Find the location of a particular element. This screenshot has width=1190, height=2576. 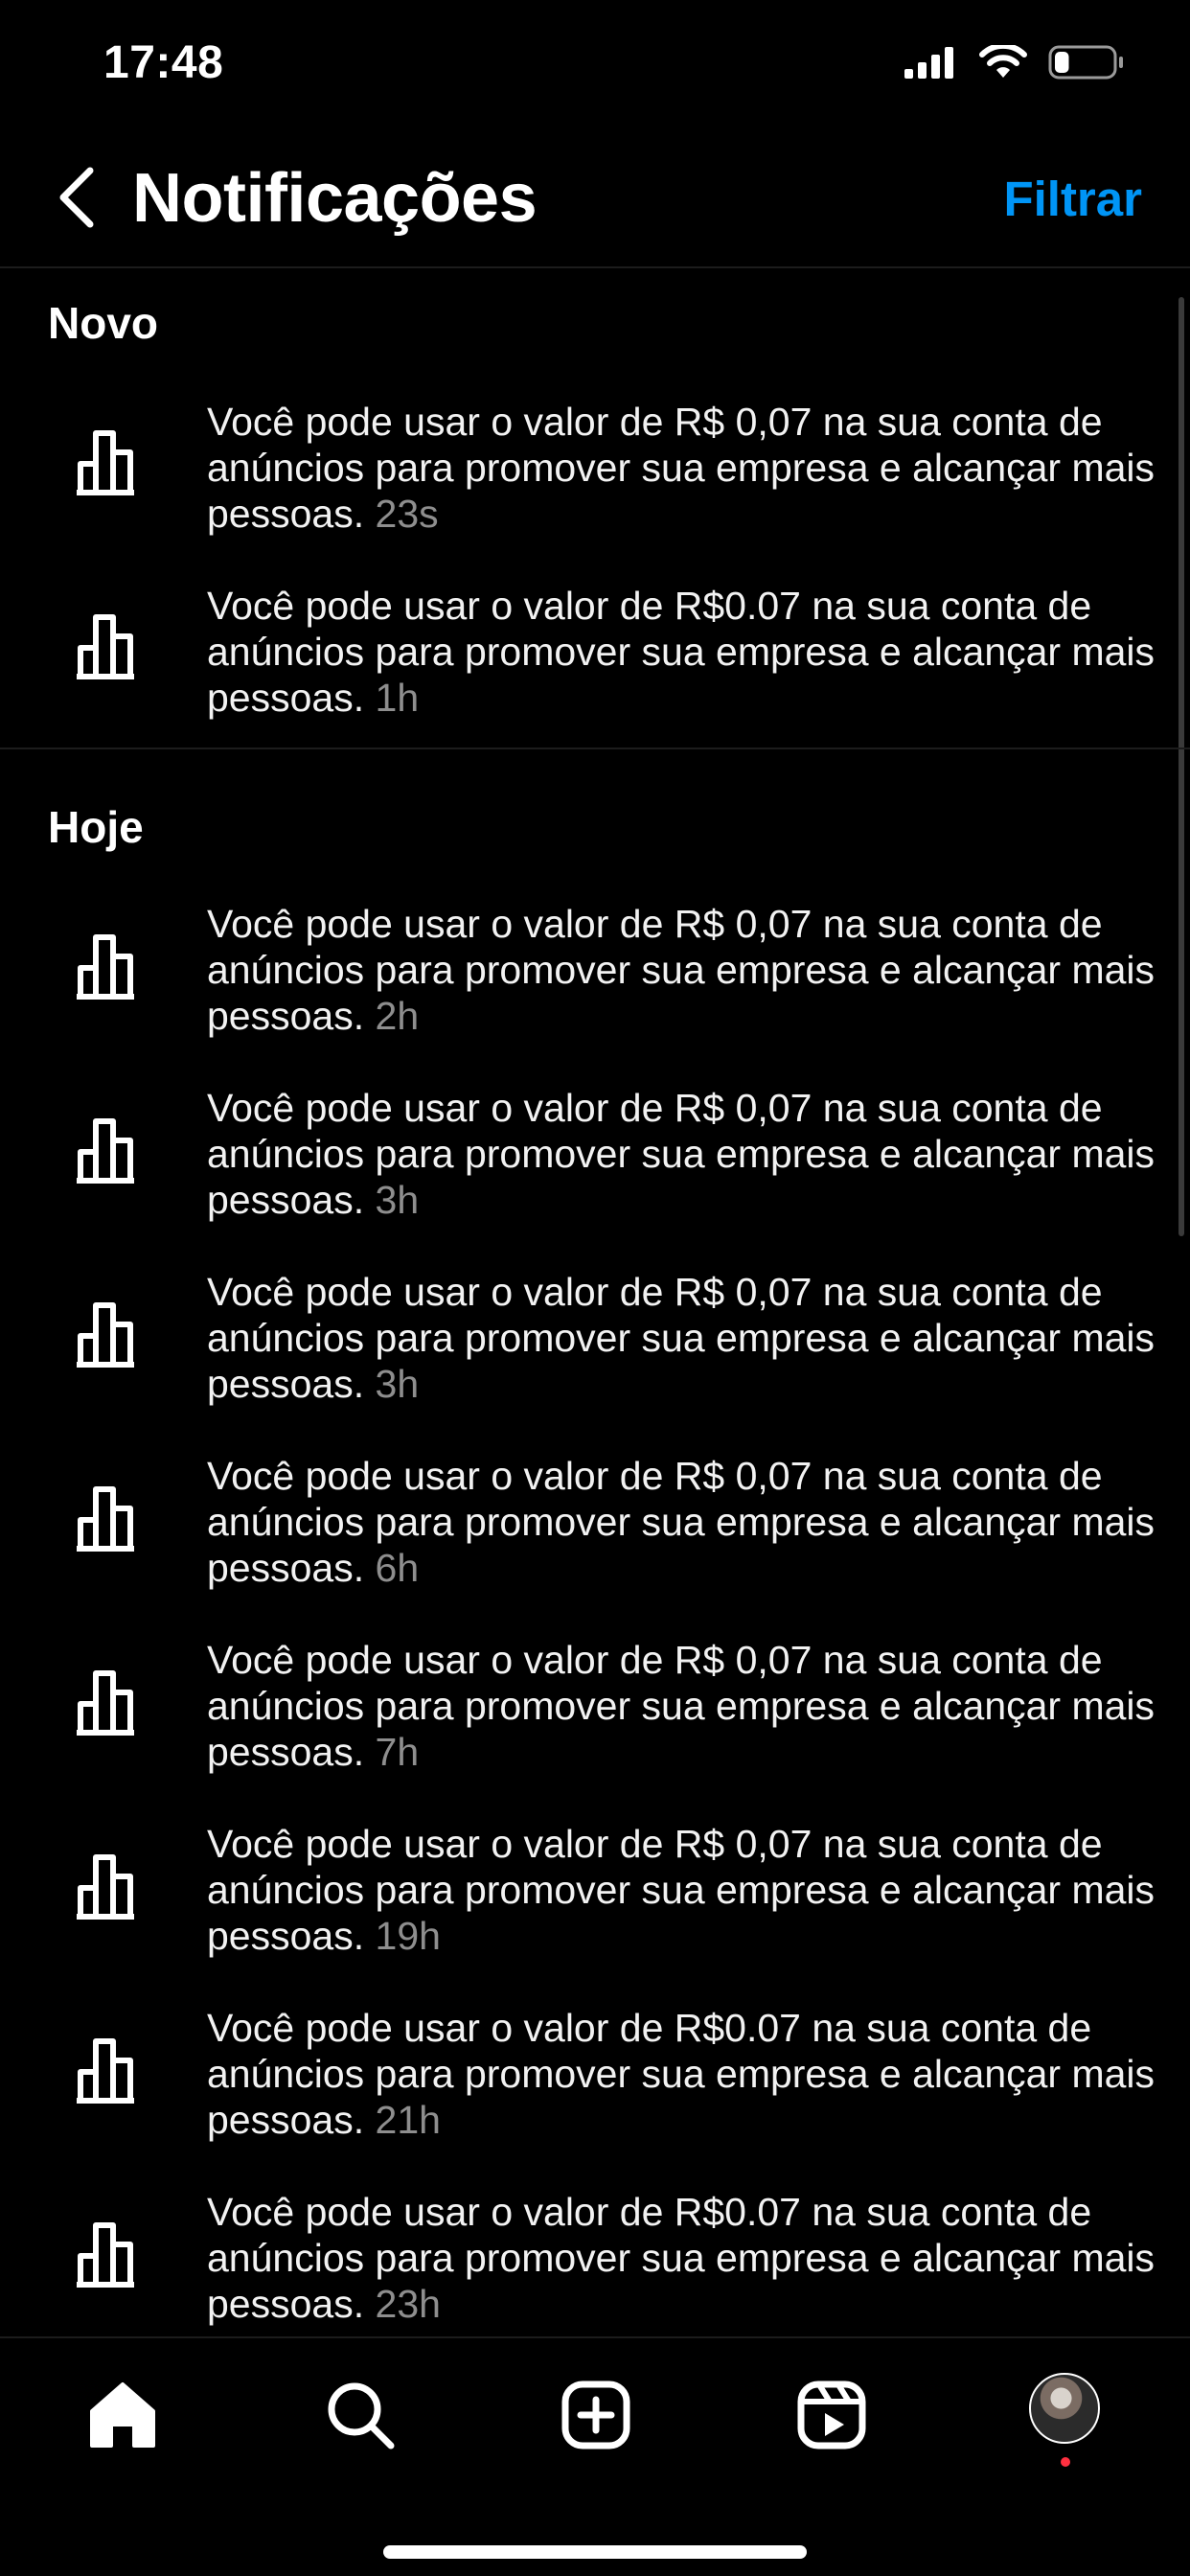

status-icons is located at coordinates (1015, 62).